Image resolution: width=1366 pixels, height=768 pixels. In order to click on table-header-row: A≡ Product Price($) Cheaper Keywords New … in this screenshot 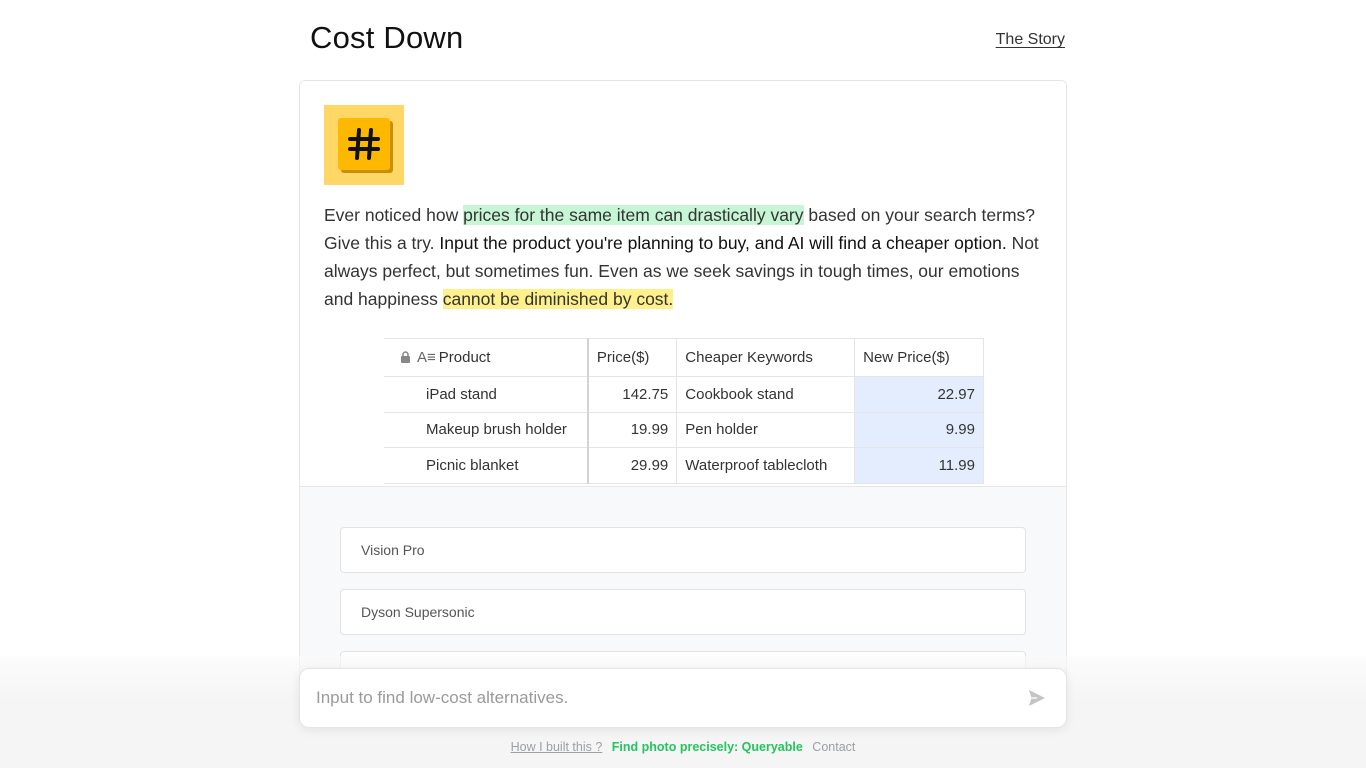, I will do `click(684, 357)`.